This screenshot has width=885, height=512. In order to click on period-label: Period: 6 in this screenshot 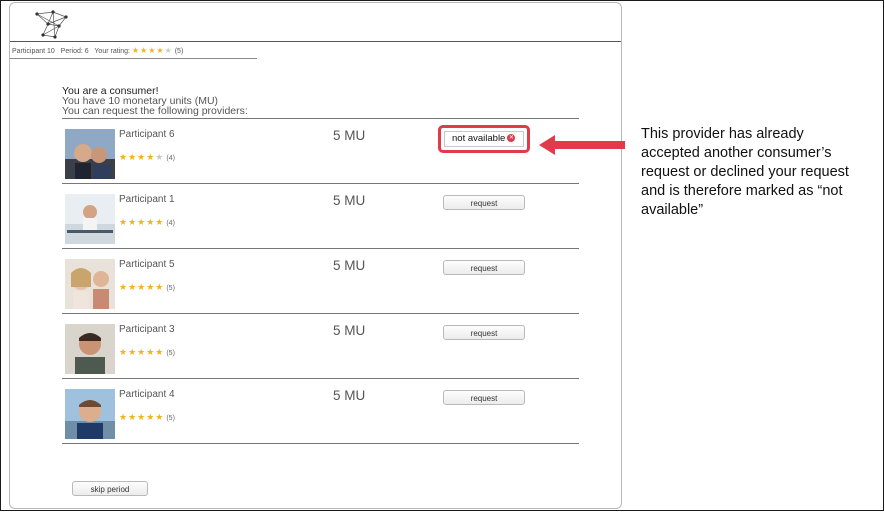, I will do `click(74, 51)`.